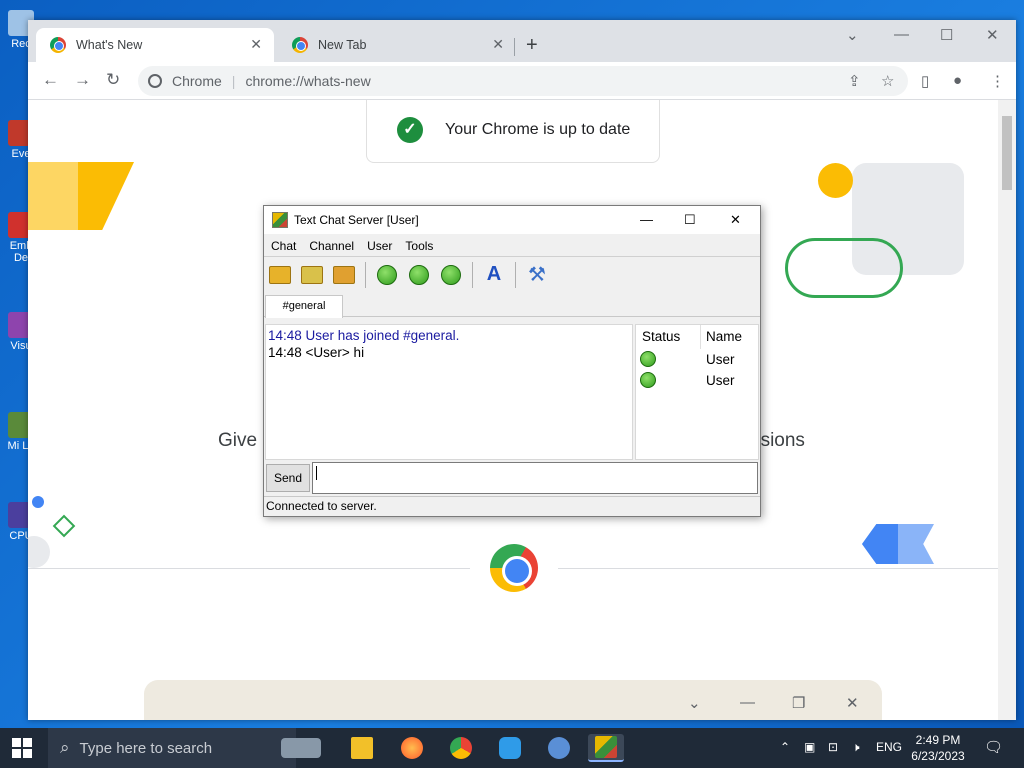 Image resolution: width=1024 pixels, height=768 pixels. I want to click on text-caret, so click(316, 473).